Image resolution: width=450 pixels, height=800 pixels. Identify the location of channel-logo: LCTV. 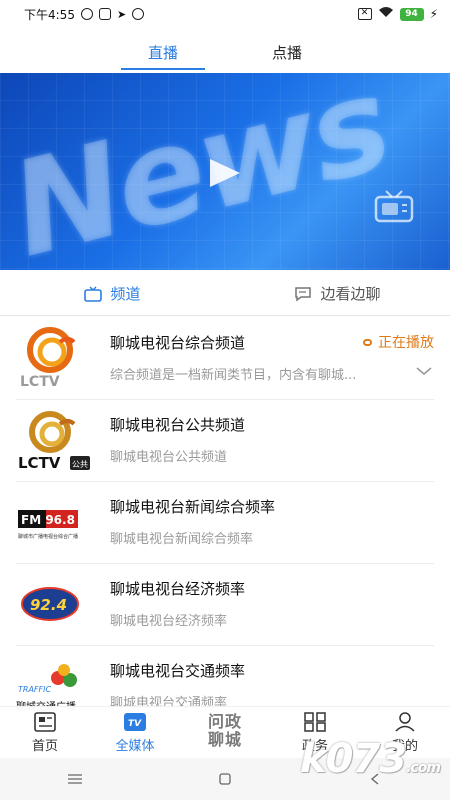
(48, 358).